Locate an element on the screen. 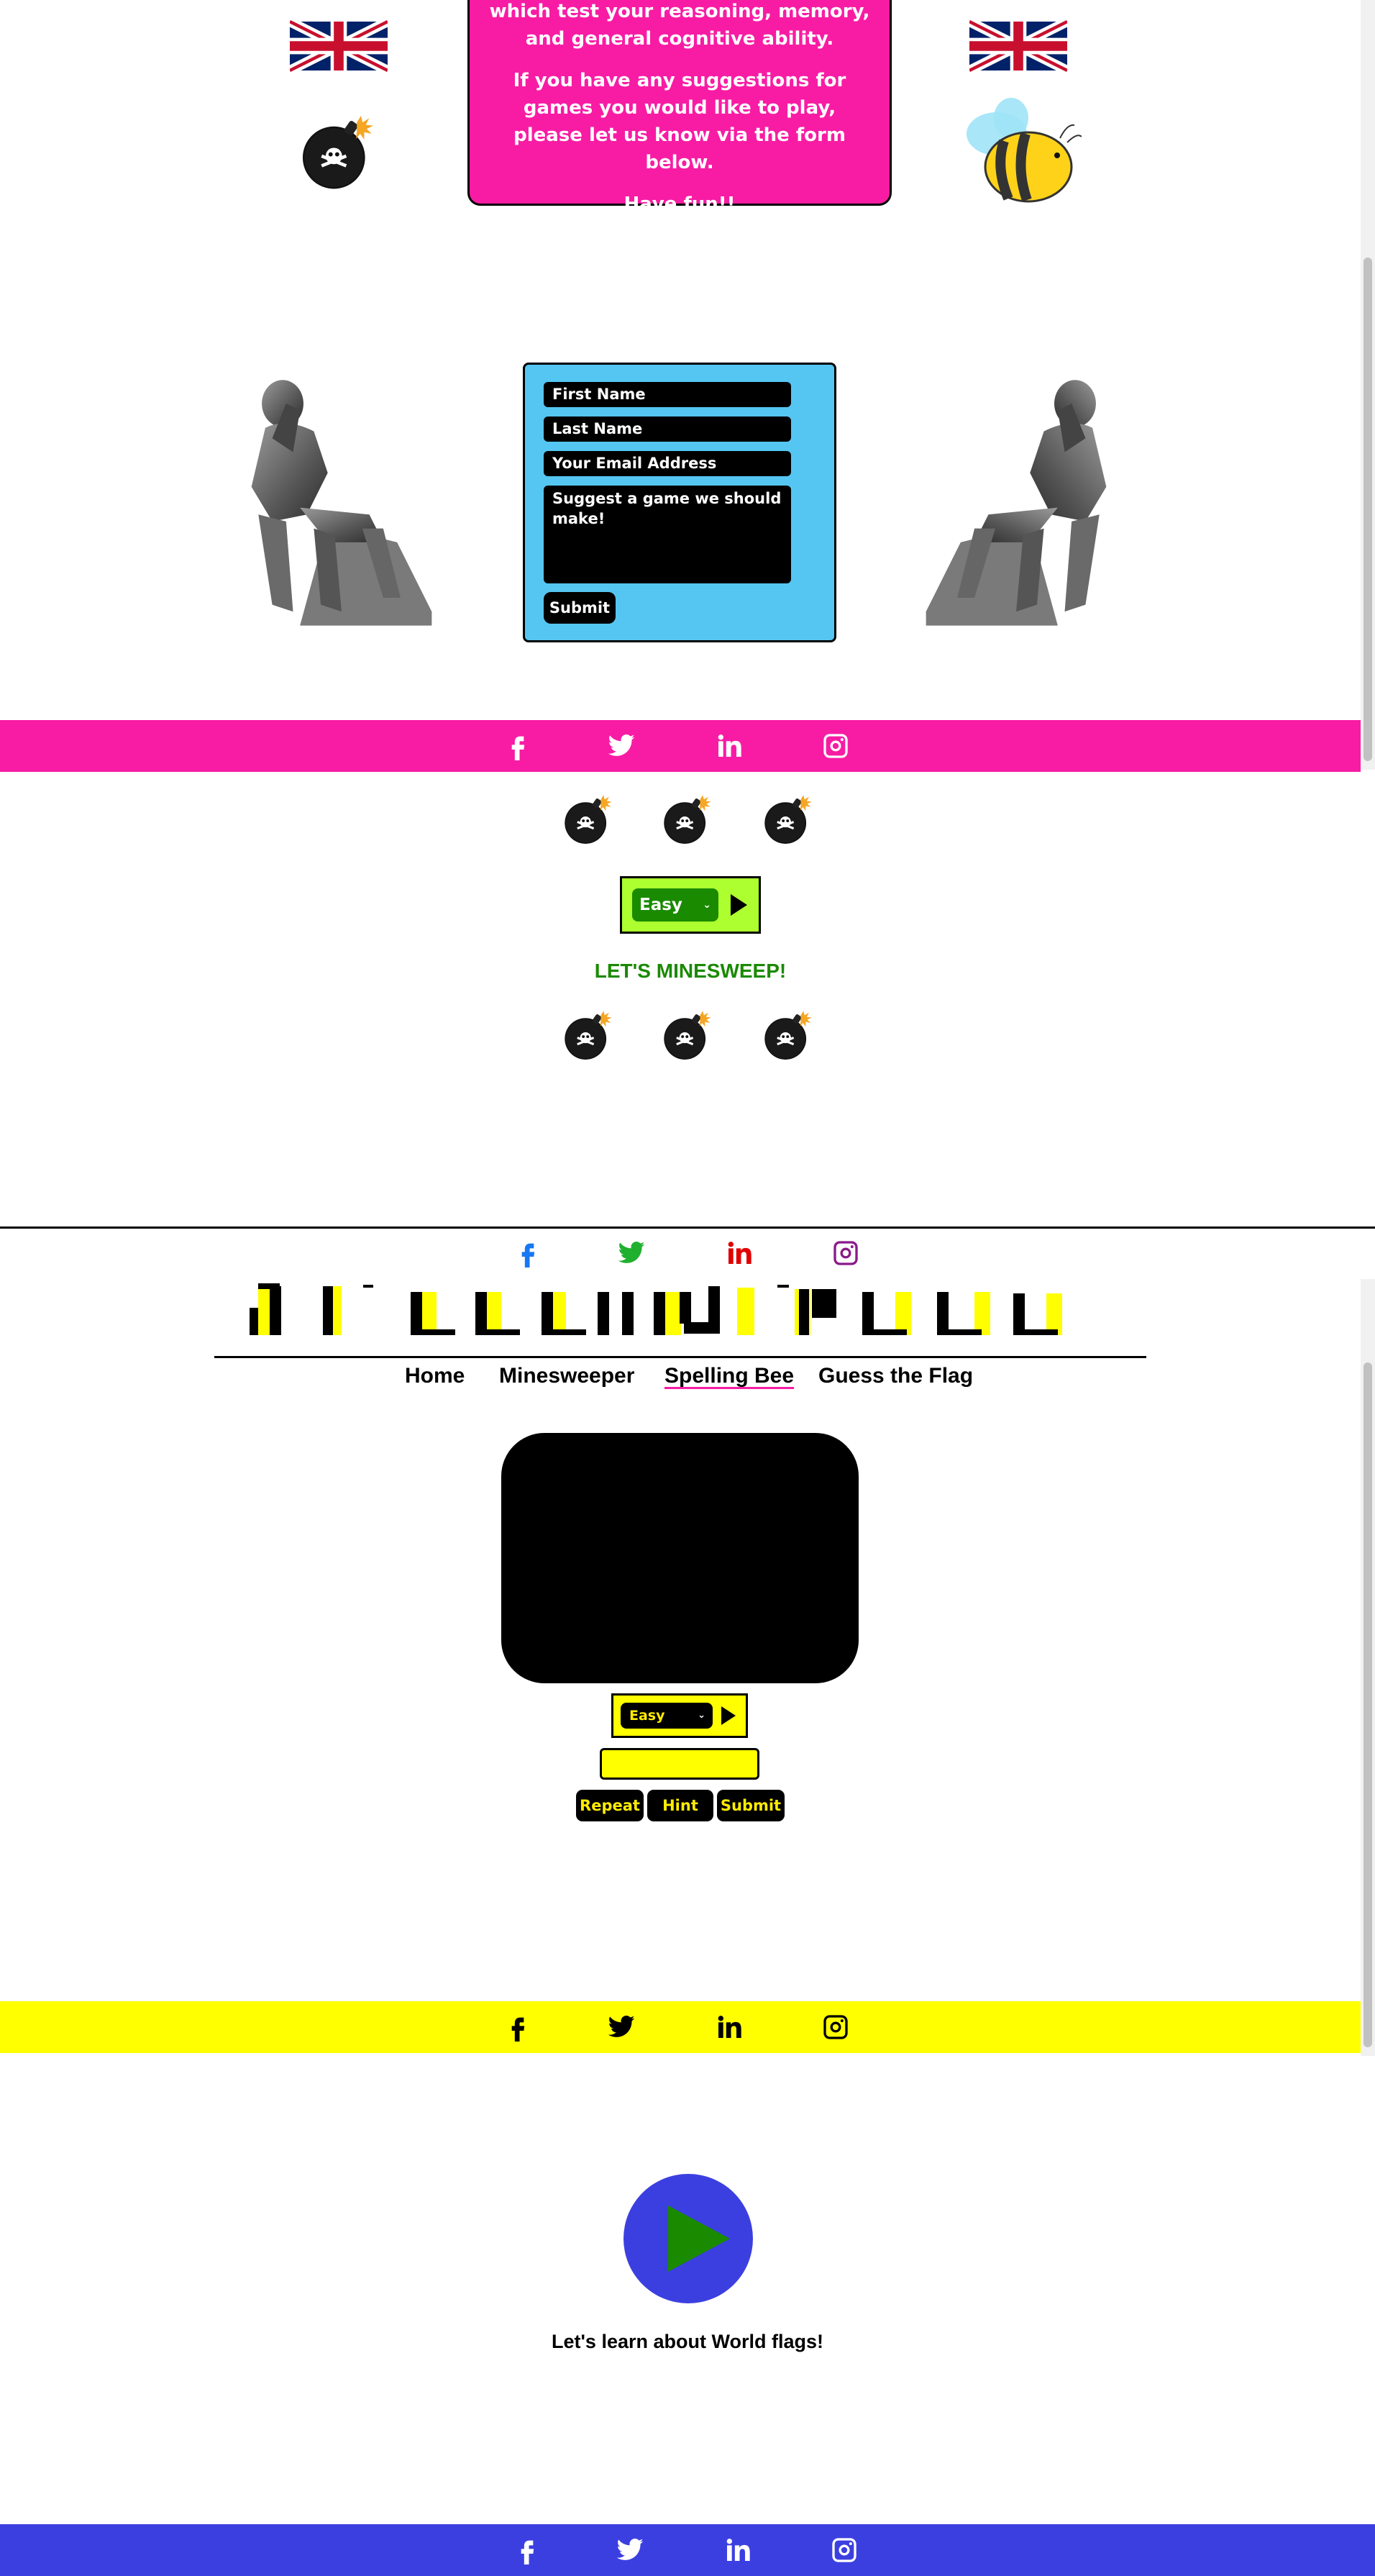  intro-text: Have fun!! is located at coordinates (679, 204).